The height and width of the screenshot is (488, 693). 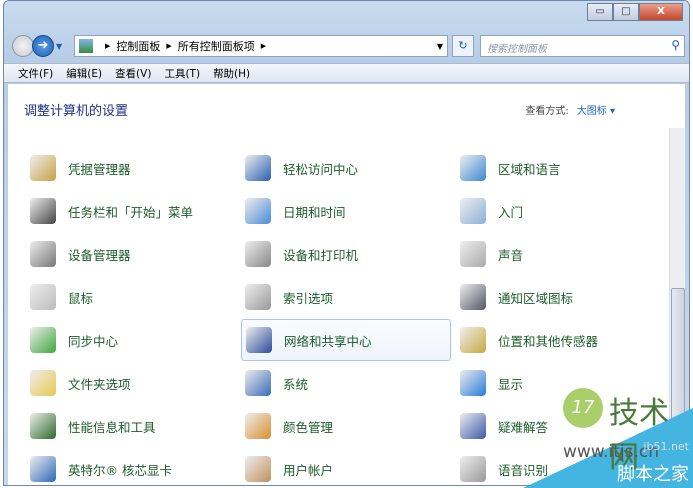 What do you see at coordinates (570, 109) in the screenshot?
I see `view-by: 查看方式: 大图标 ▾` at bounding box center [570, 109].